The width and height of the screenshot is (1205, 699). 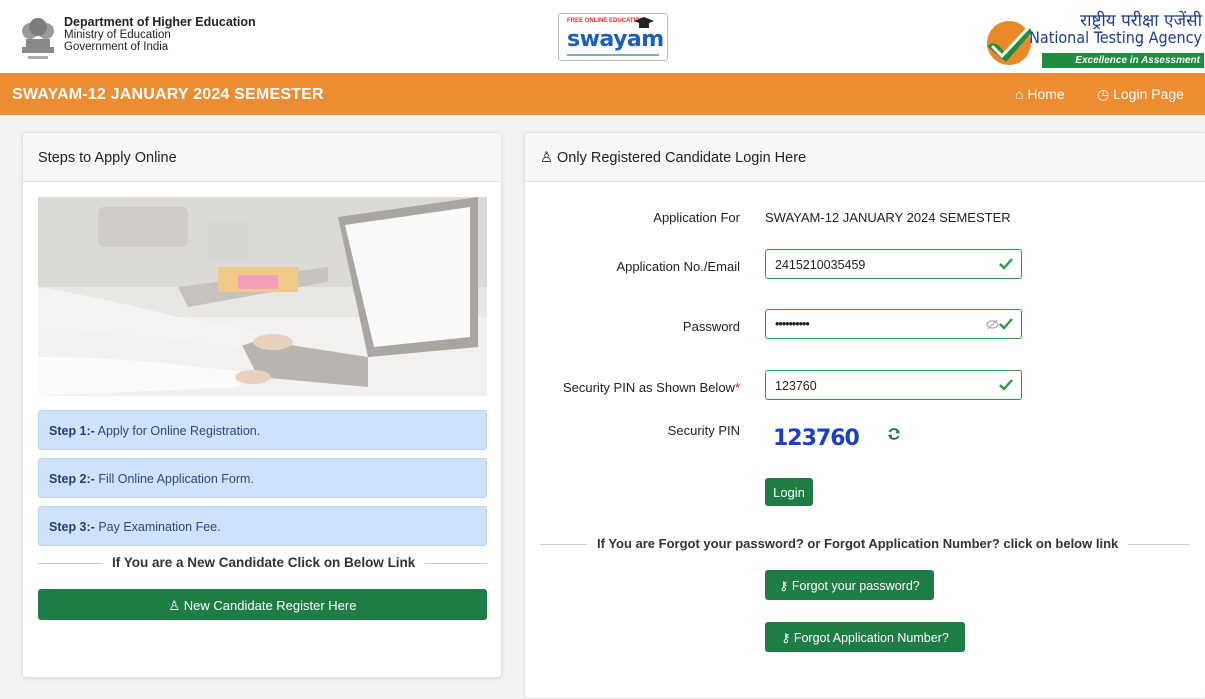 I want to click on forgot-password-button: ⚷ Forgot your password?, so click(x=849, y=585).